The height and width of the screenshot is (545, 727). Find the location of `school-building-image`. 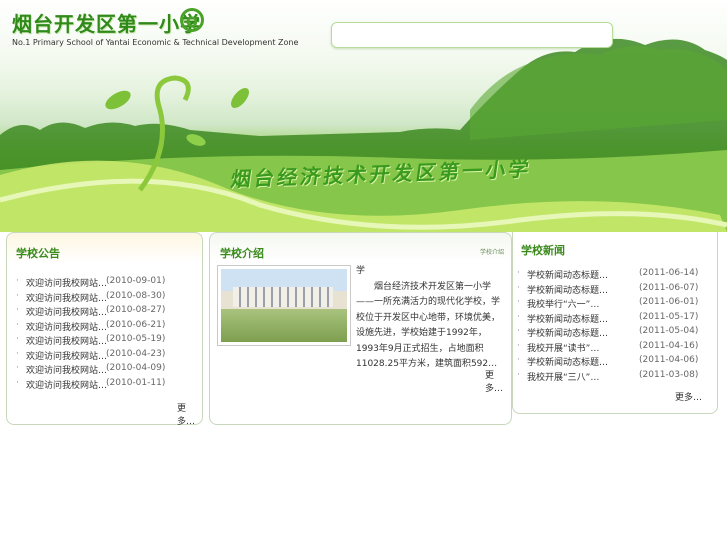

school-building-image is located at coordinates (284, 305).